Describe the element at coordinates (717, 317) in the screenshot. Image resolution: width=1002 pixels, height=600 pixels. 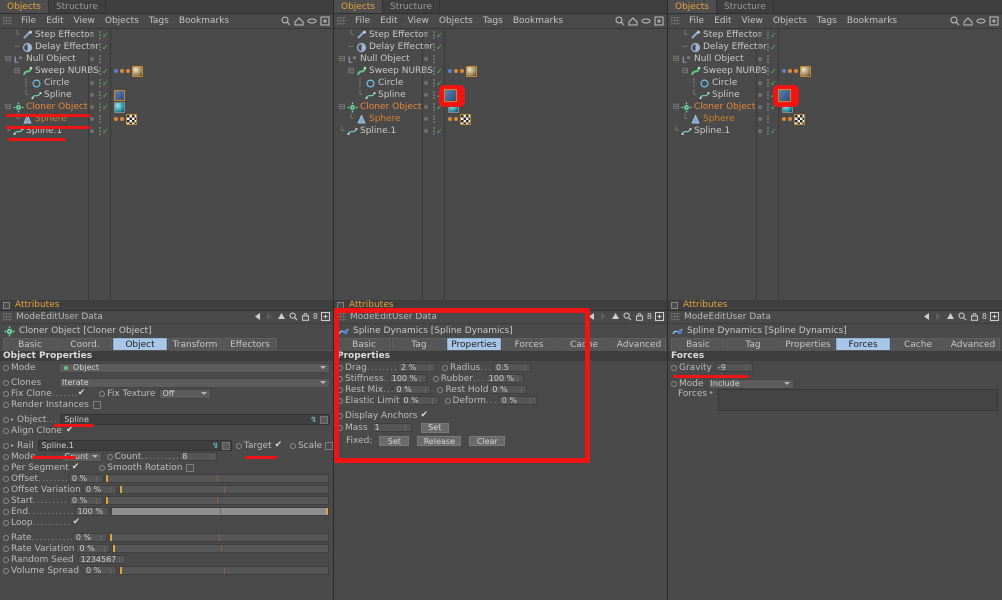
I see `am-menu-edit: Edit` at that location.